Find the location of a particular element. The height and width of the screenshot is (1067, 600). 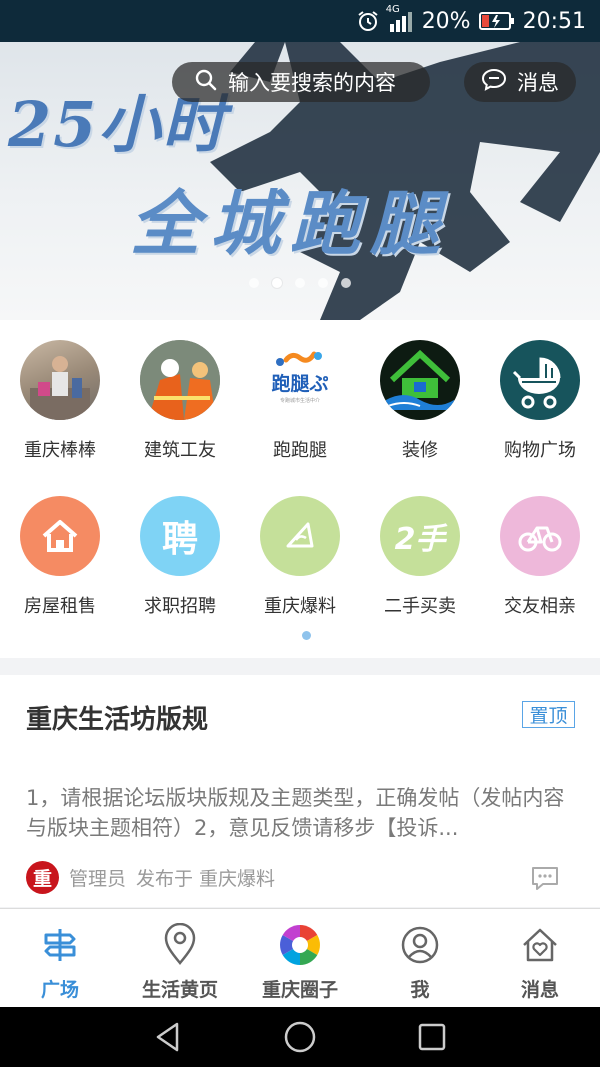

signal-icon: 4G is located at coordinates (400, 18).